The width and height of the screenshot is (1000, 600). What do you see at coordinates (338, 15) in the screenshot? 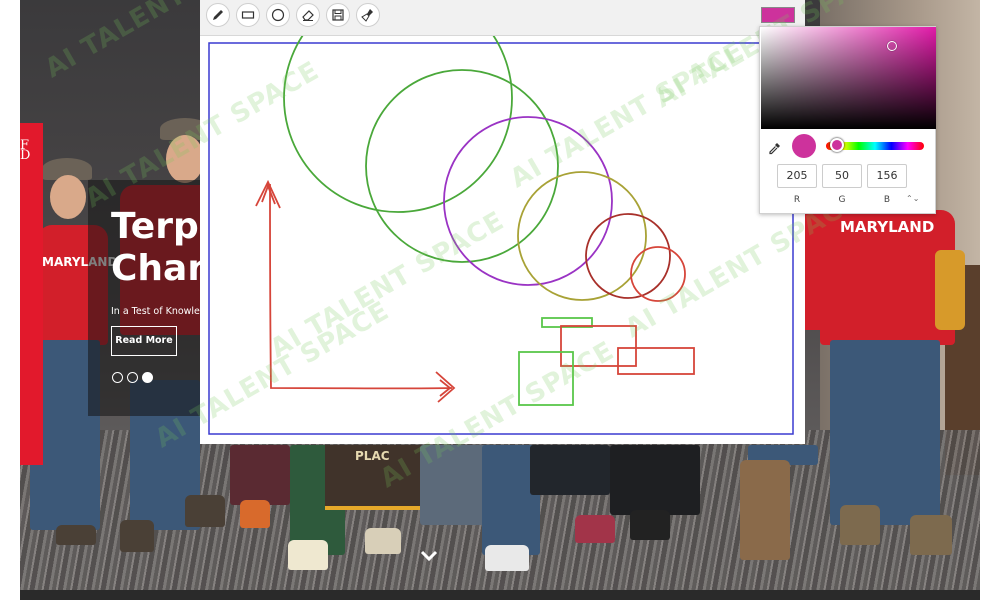
I see `save-icon` at bounding box center [338, 15].